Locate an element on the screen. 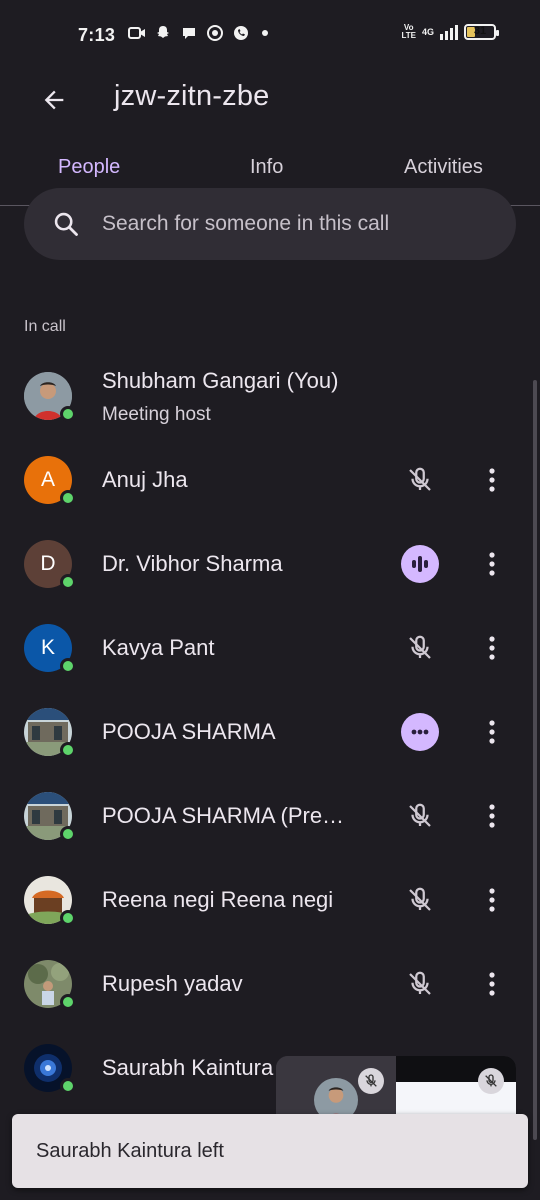 This screenshot has height=1200, width=540. status-time: 7:13 is located at coordinates (97, 35).